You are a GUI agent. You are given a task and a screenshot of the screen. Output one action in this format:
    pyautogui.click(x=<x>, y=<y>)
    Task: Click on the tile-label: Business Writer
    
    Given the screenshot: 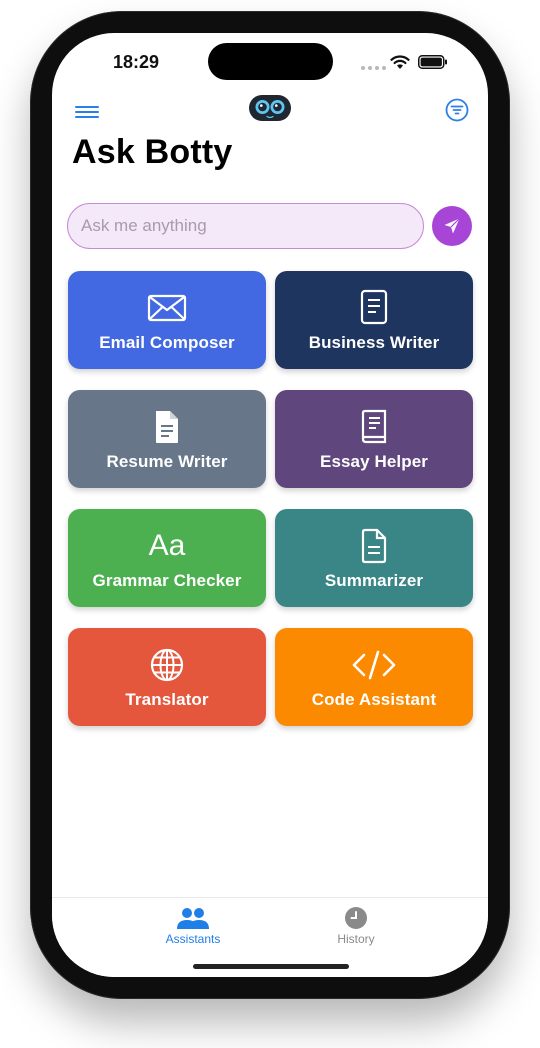 What is the action you would take?
    pyautogui.click(x=374, y=342)
    